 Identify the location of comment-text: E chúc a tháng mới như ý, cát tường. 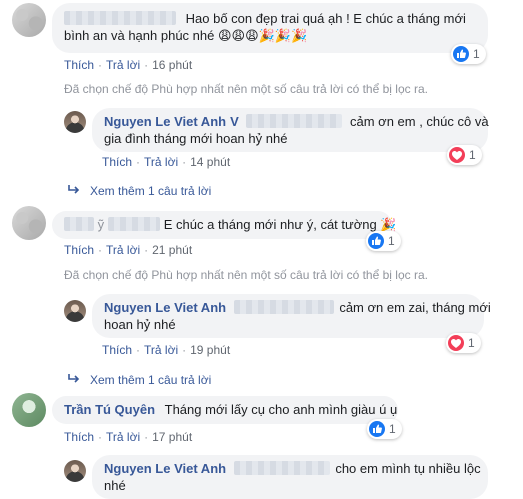
(270, 224).